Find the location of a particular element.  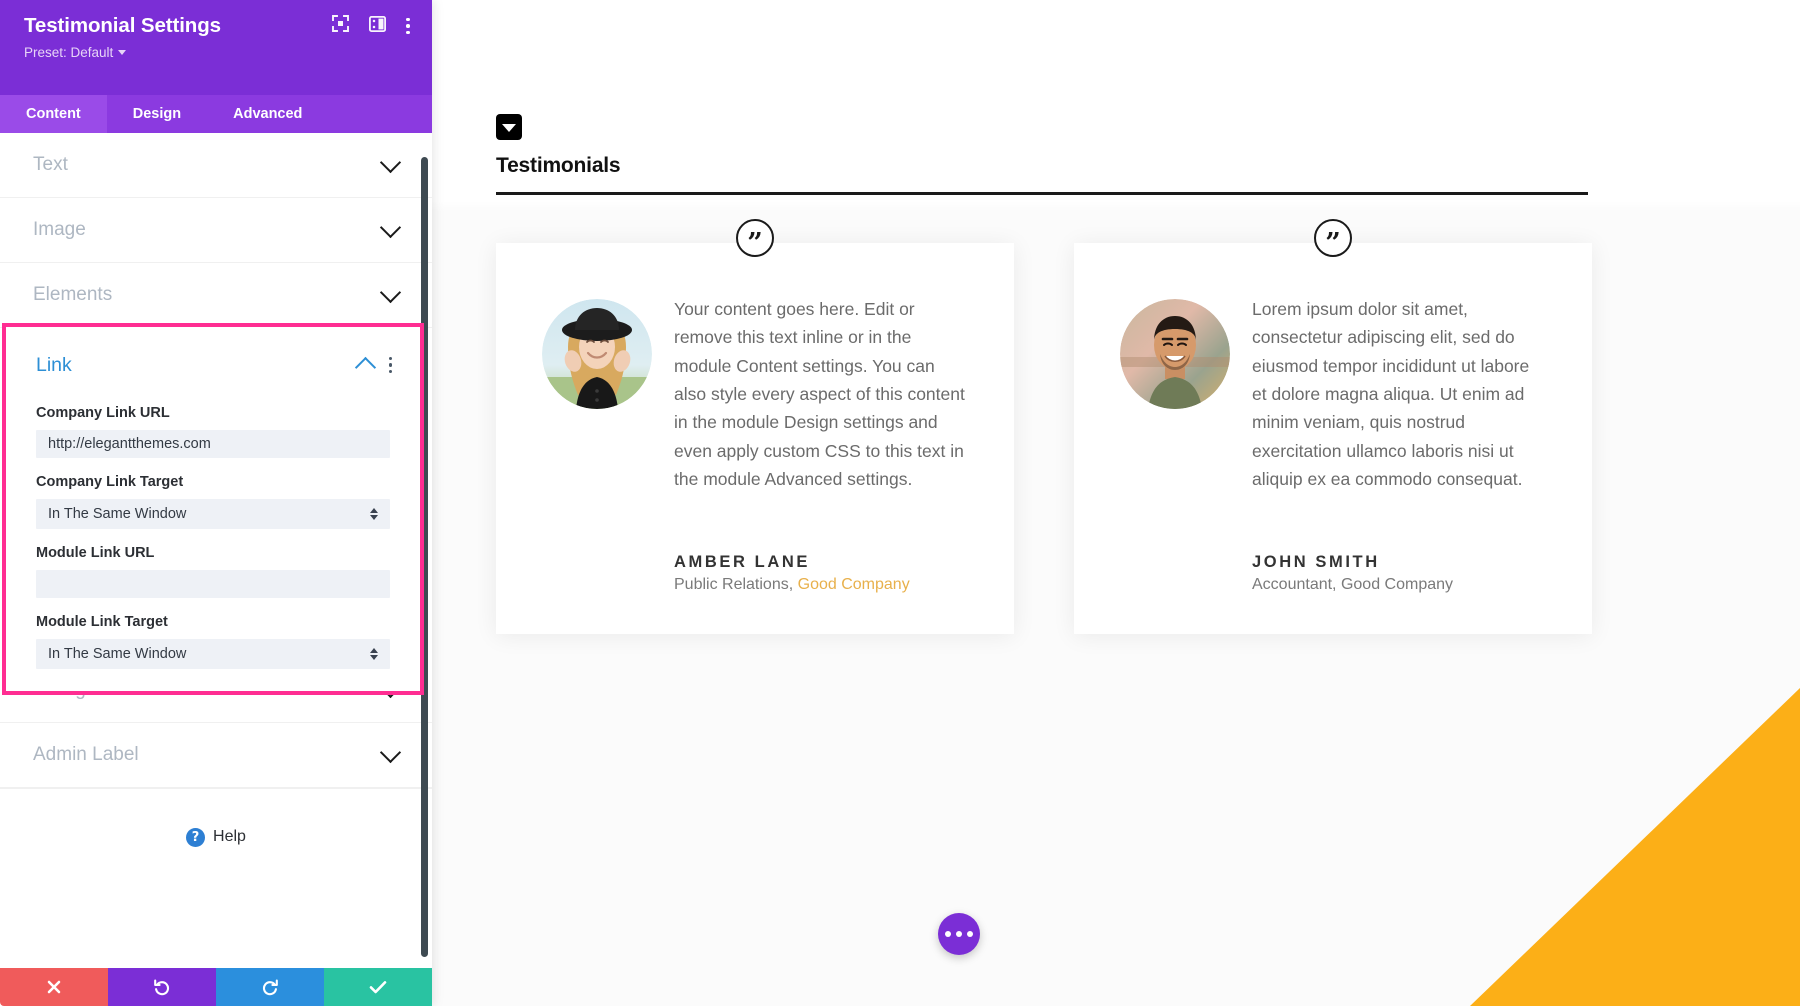

author-role-prefix: Public Relations, is located at coordinates (736, 585).